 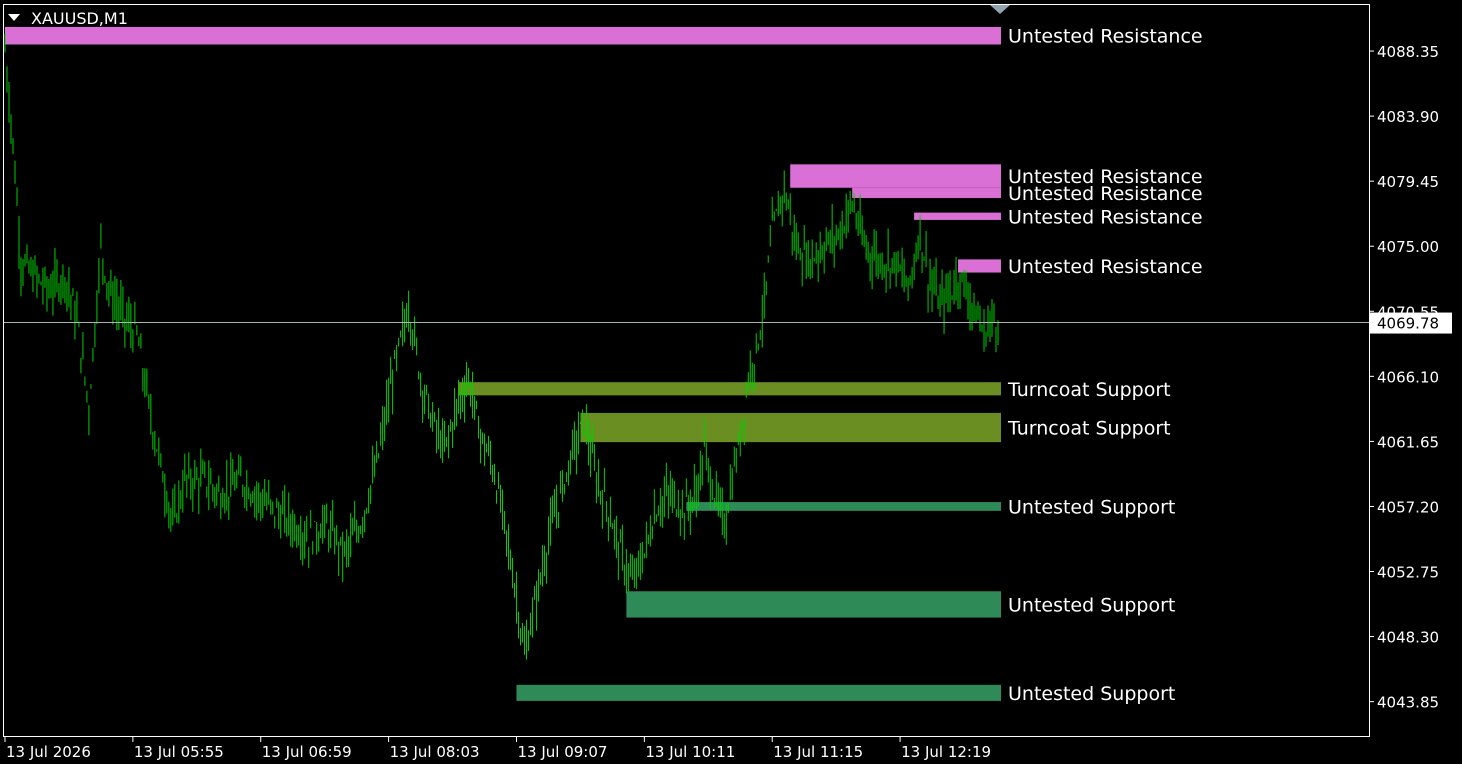 What do you see at coordinates (1091, 694) in the screenshot?
I see `zone-label-9: Untested Support` at bounding box center [1091, 694].